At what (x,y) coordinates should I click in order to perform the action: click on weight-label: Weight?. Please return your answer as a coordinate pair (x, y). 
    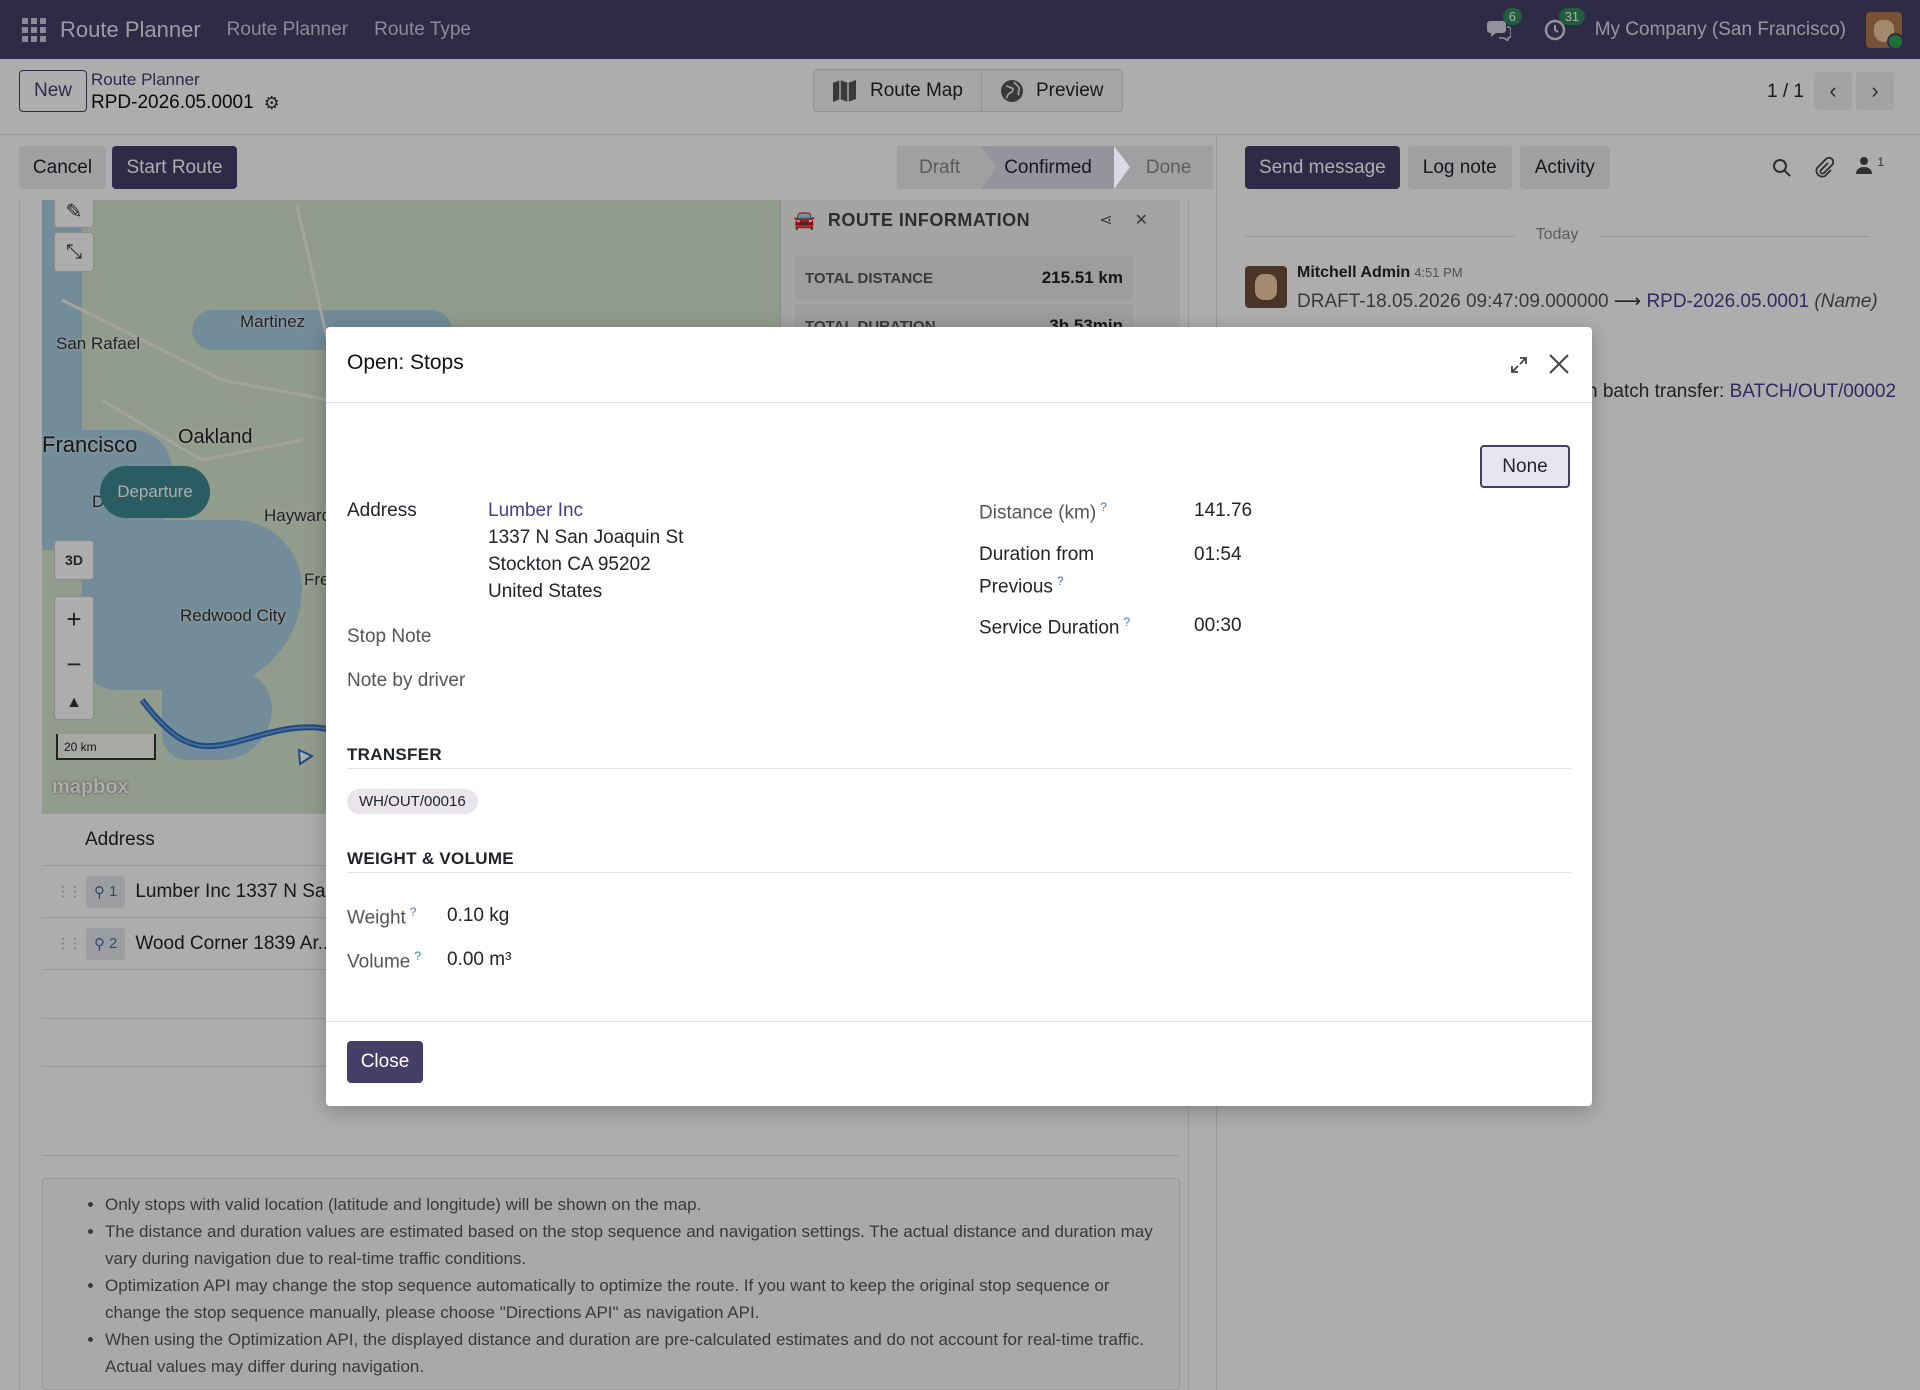
    Looking at the image, I should click on (382, 917).